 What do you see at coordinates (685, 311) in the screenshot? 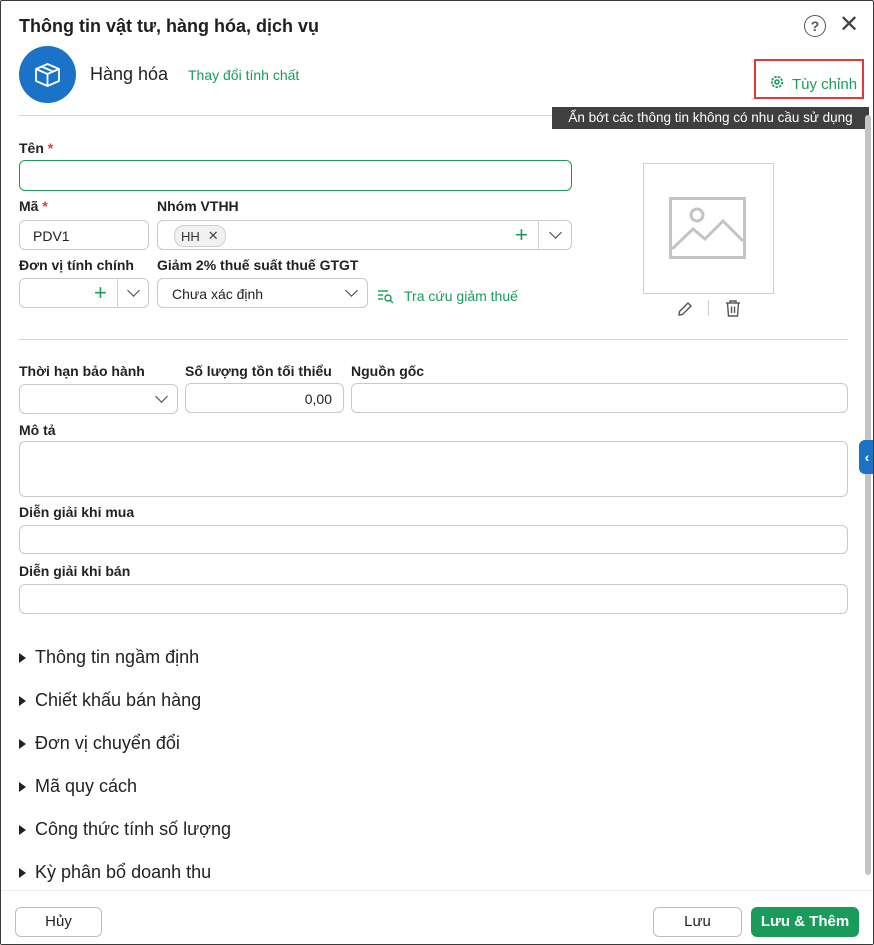
I see `pencil-icon` at bounding box center [685, 311].